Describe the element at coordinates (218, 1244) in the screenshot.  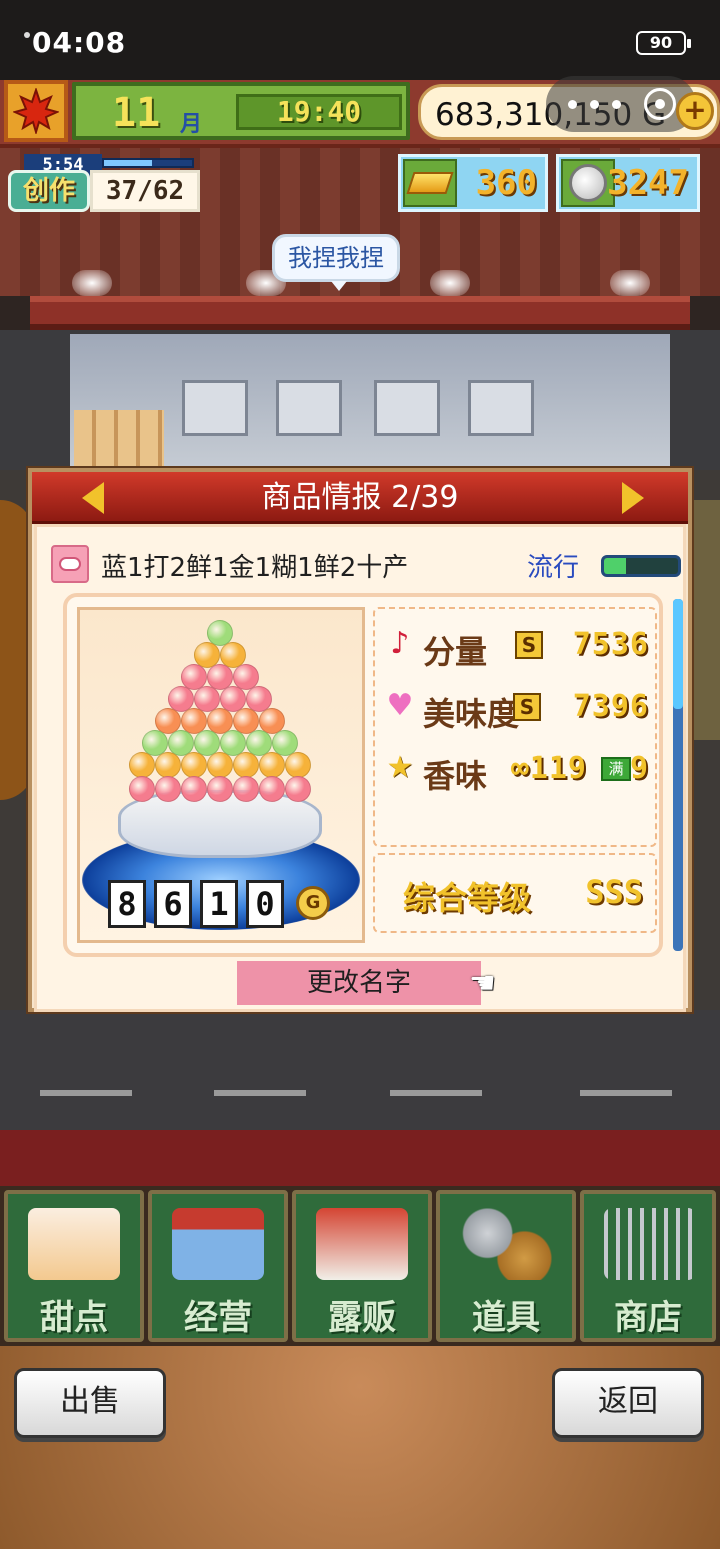
I see `shop-icon` at that location.